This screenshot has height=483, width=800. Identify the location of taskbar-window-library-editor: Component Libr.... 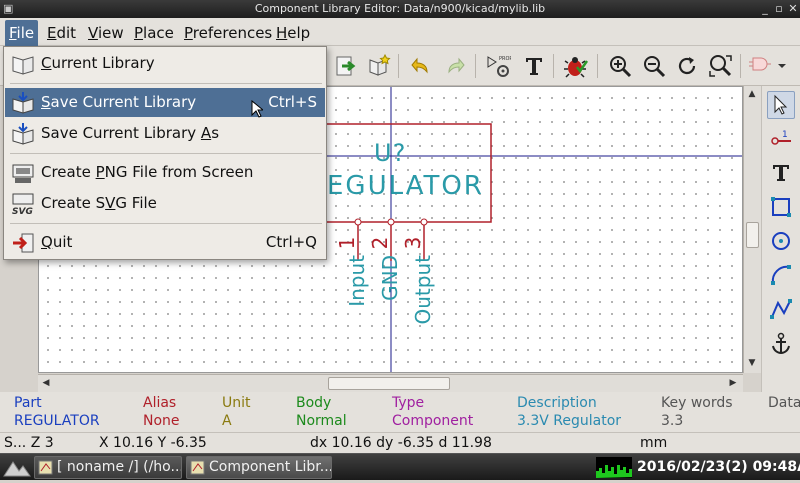
(259, 467).